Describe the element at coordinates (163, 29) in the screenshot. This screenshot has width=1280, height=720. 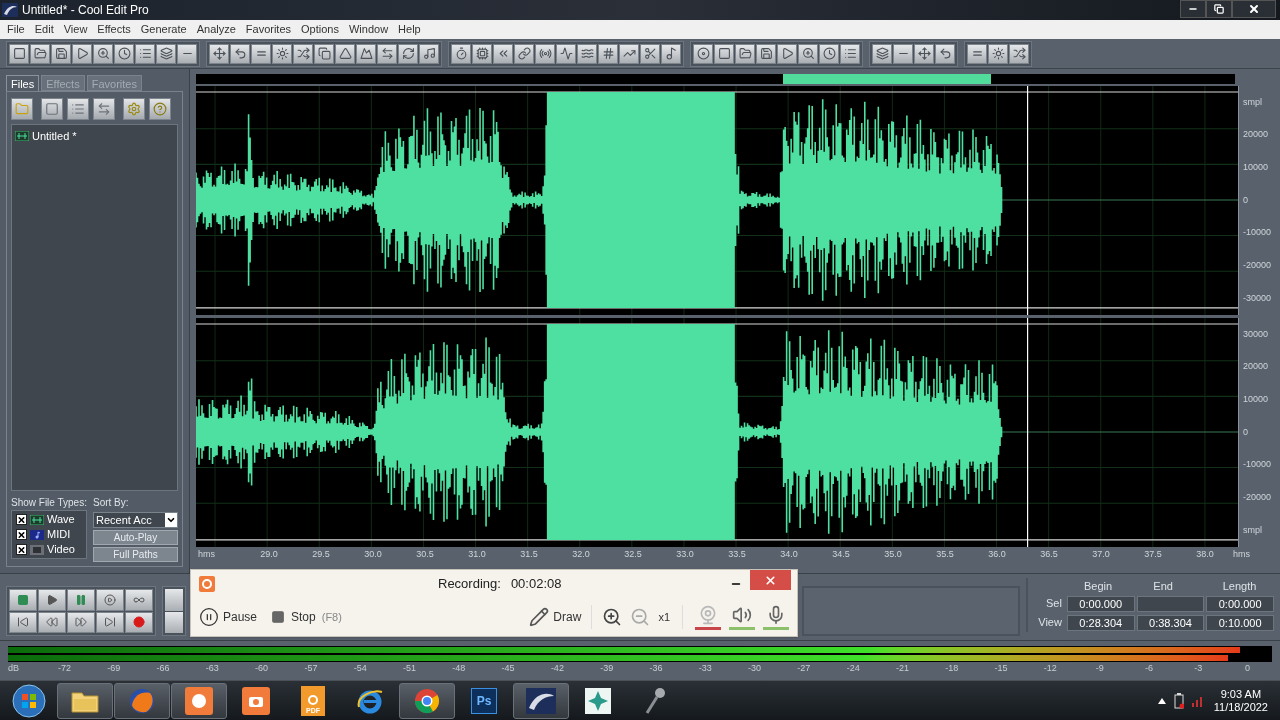
I see `menu-item: Generate` at that location.